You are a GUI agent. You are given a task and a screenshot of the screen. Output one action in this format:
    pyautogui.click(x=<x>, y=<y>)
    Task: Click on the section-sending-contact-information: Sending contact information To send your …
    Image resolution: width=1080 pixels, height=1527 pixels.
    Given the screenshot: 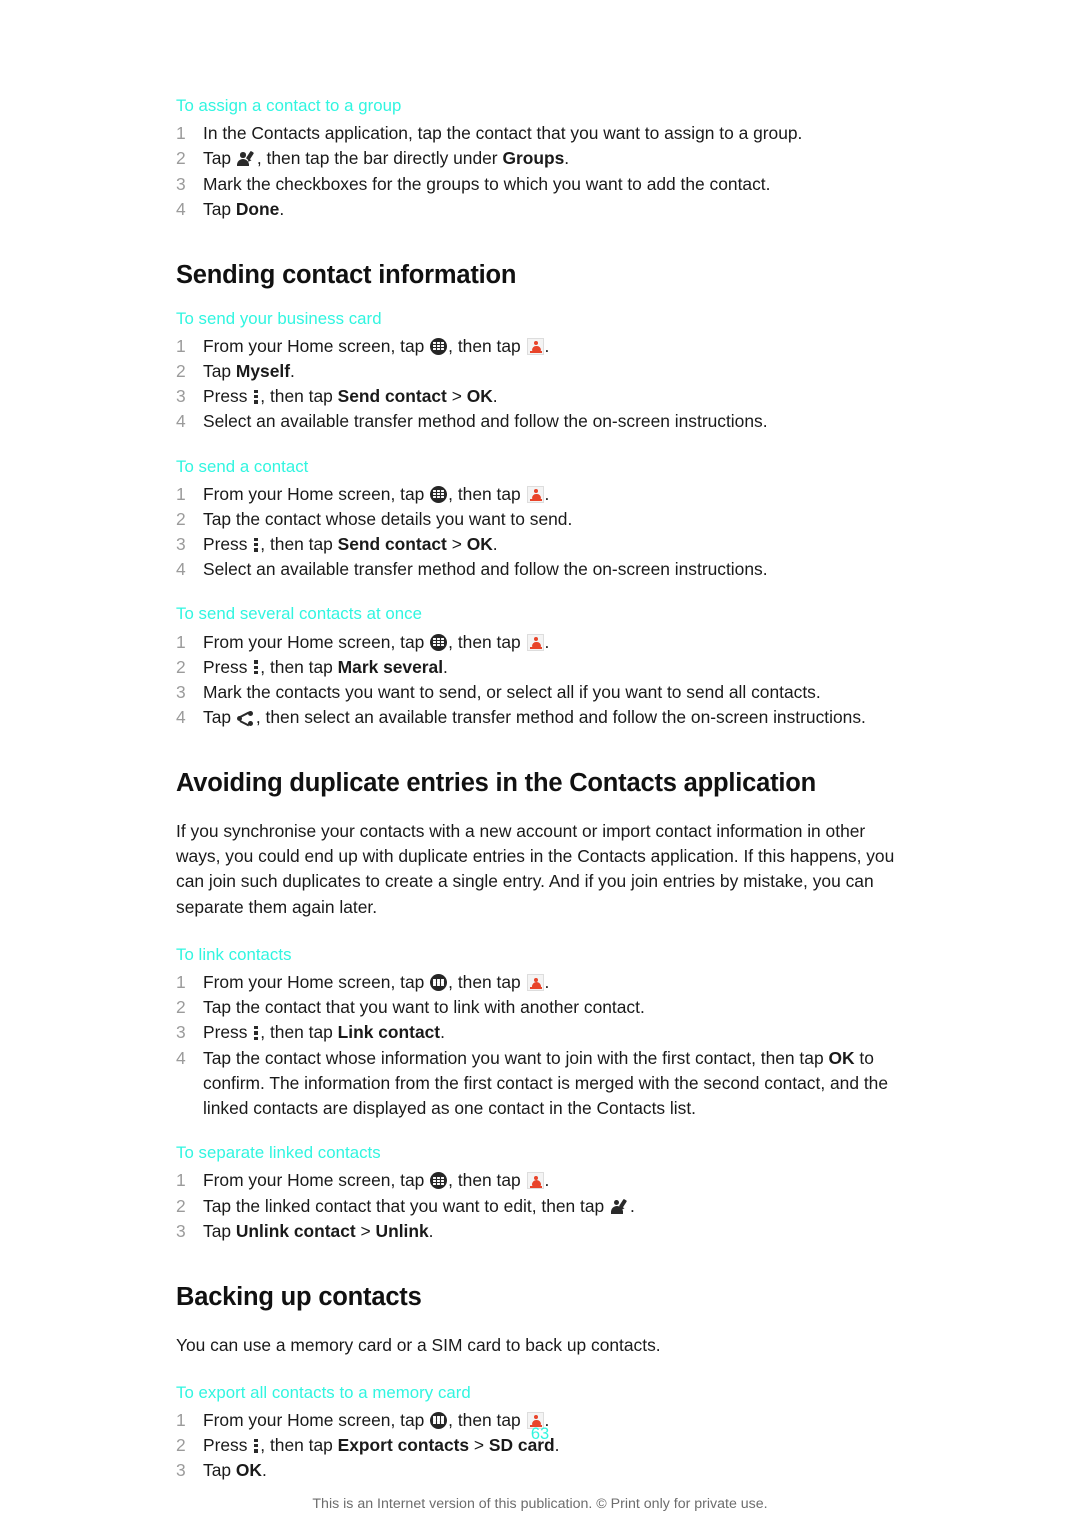 What is the action you would take?
    pyautogui.click(x=541, y=348)
    